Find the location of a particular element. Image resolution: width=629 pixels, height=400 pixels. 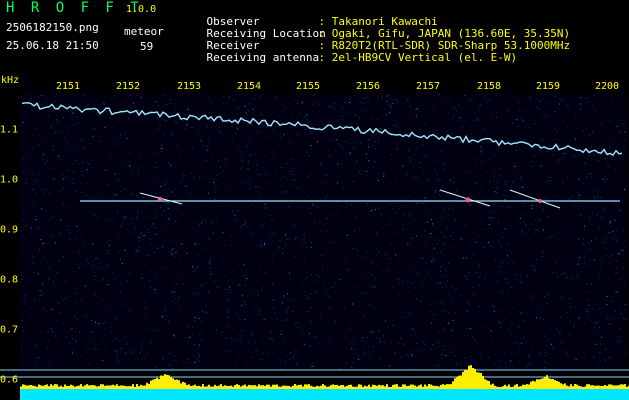

file-name: 2506182150.png is located at coordinates (52, 27).